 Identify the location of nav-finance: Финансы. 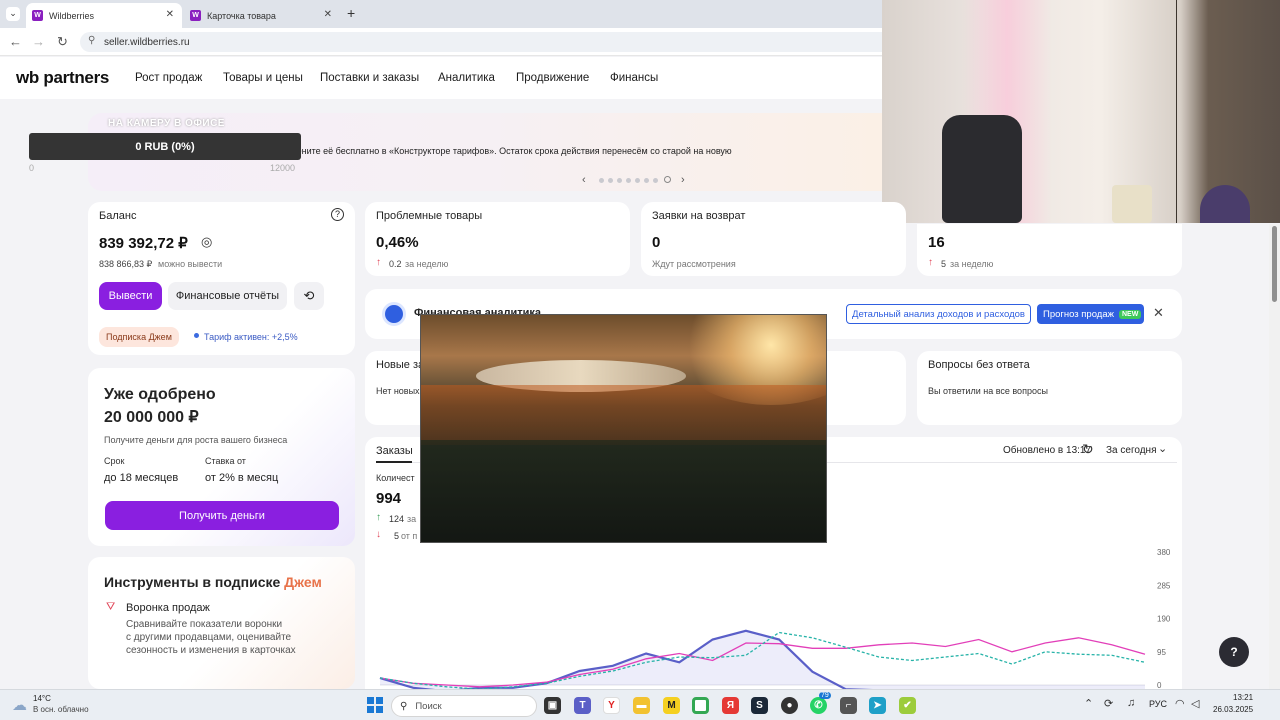
(634, 78).